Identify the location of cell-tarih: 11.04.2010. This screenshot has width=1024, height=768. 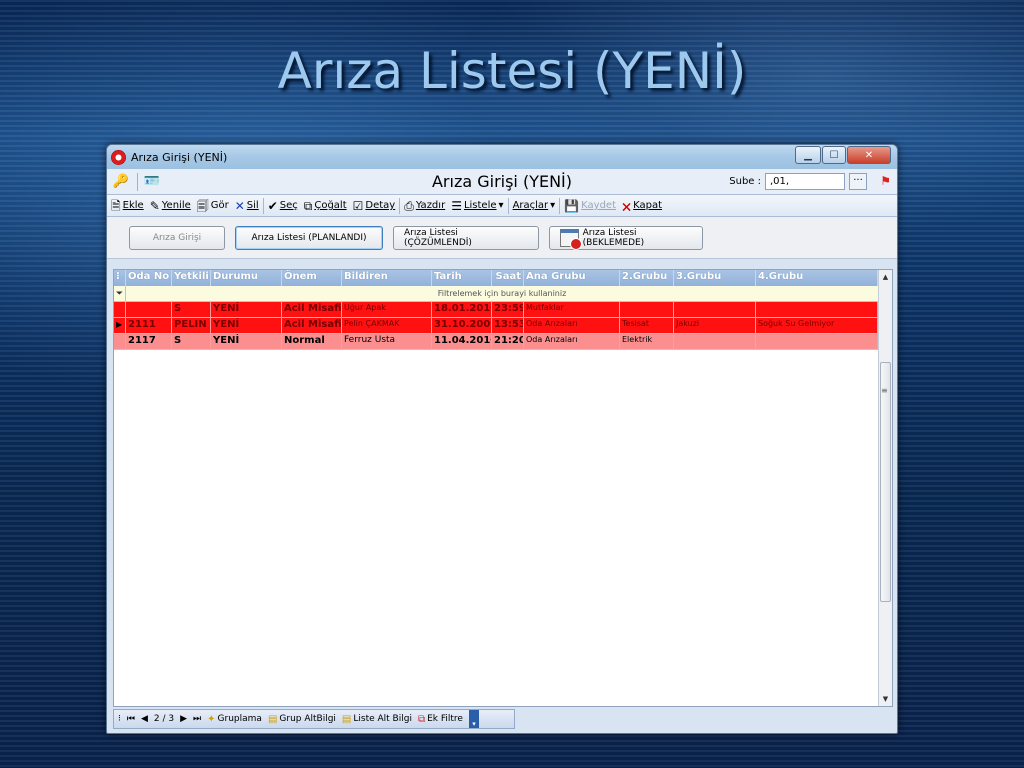
(462, 341).